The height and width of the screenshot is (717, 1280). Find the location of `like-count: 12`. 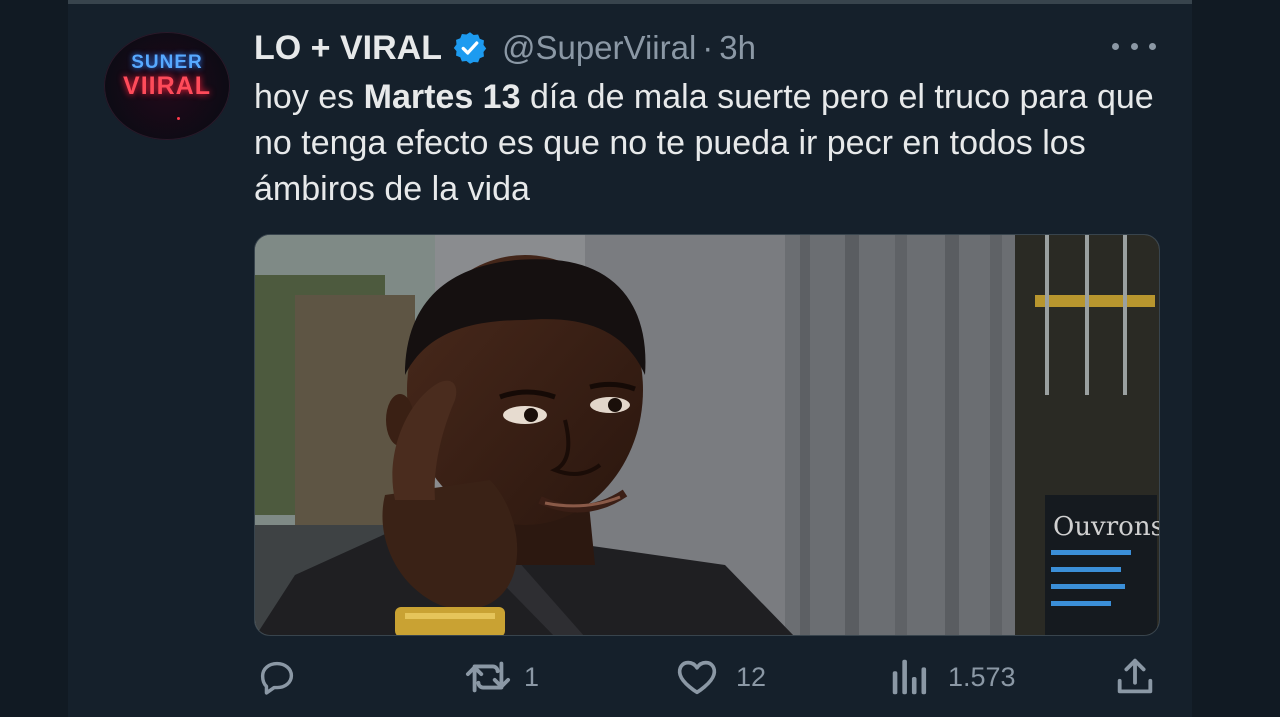

like-count: 12 is located at coordinates (751, 676).